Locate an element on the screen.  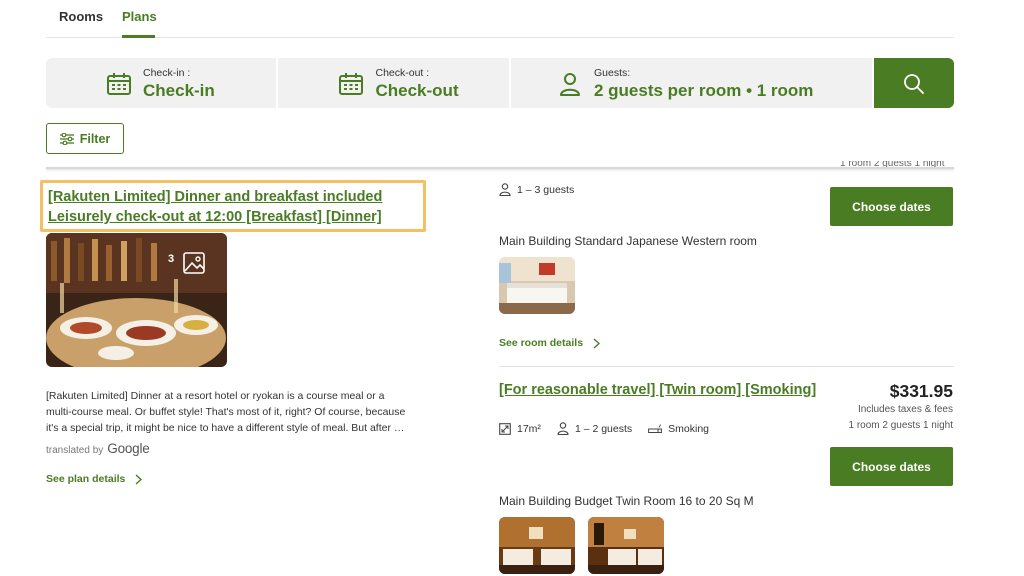
search-icon is located at coordinates (914, 84).